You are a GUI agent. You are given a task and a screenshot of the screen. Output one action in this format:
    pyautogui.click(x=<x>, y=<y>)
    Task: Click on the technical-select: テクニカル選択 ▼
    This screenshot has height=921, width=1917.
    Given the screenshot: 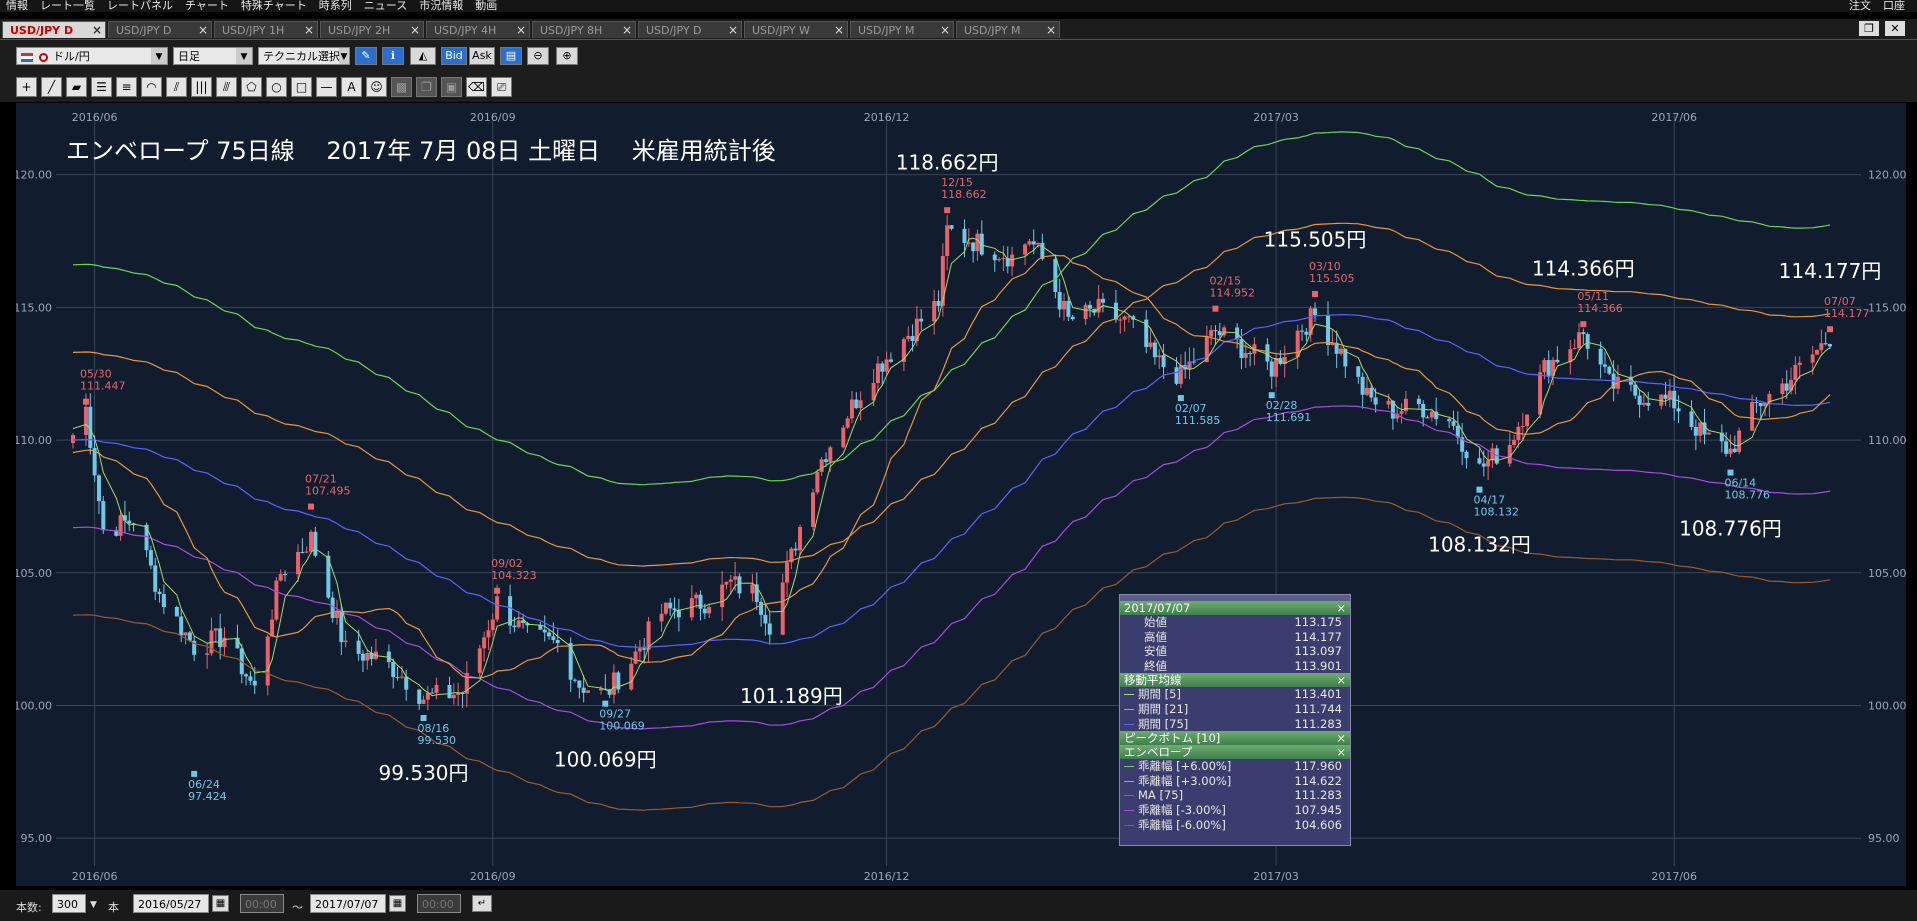 What is the action you would take?
    pyautogui.click(x=304, y=56)
    